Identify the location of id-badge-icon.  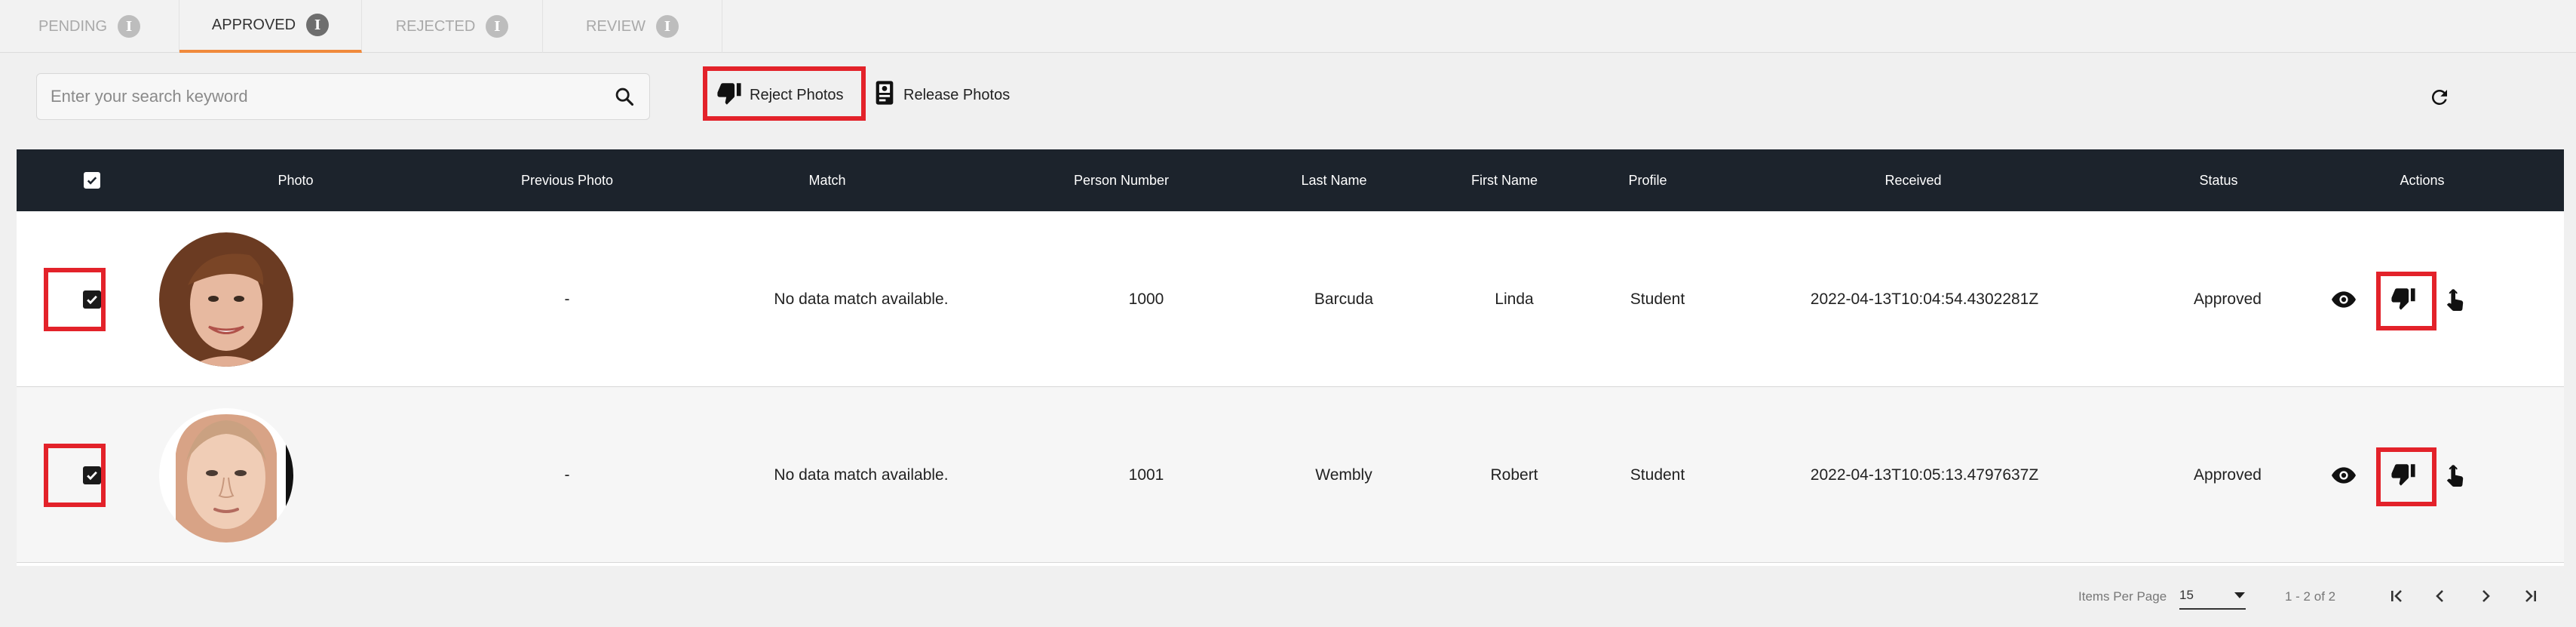
(884, 95).